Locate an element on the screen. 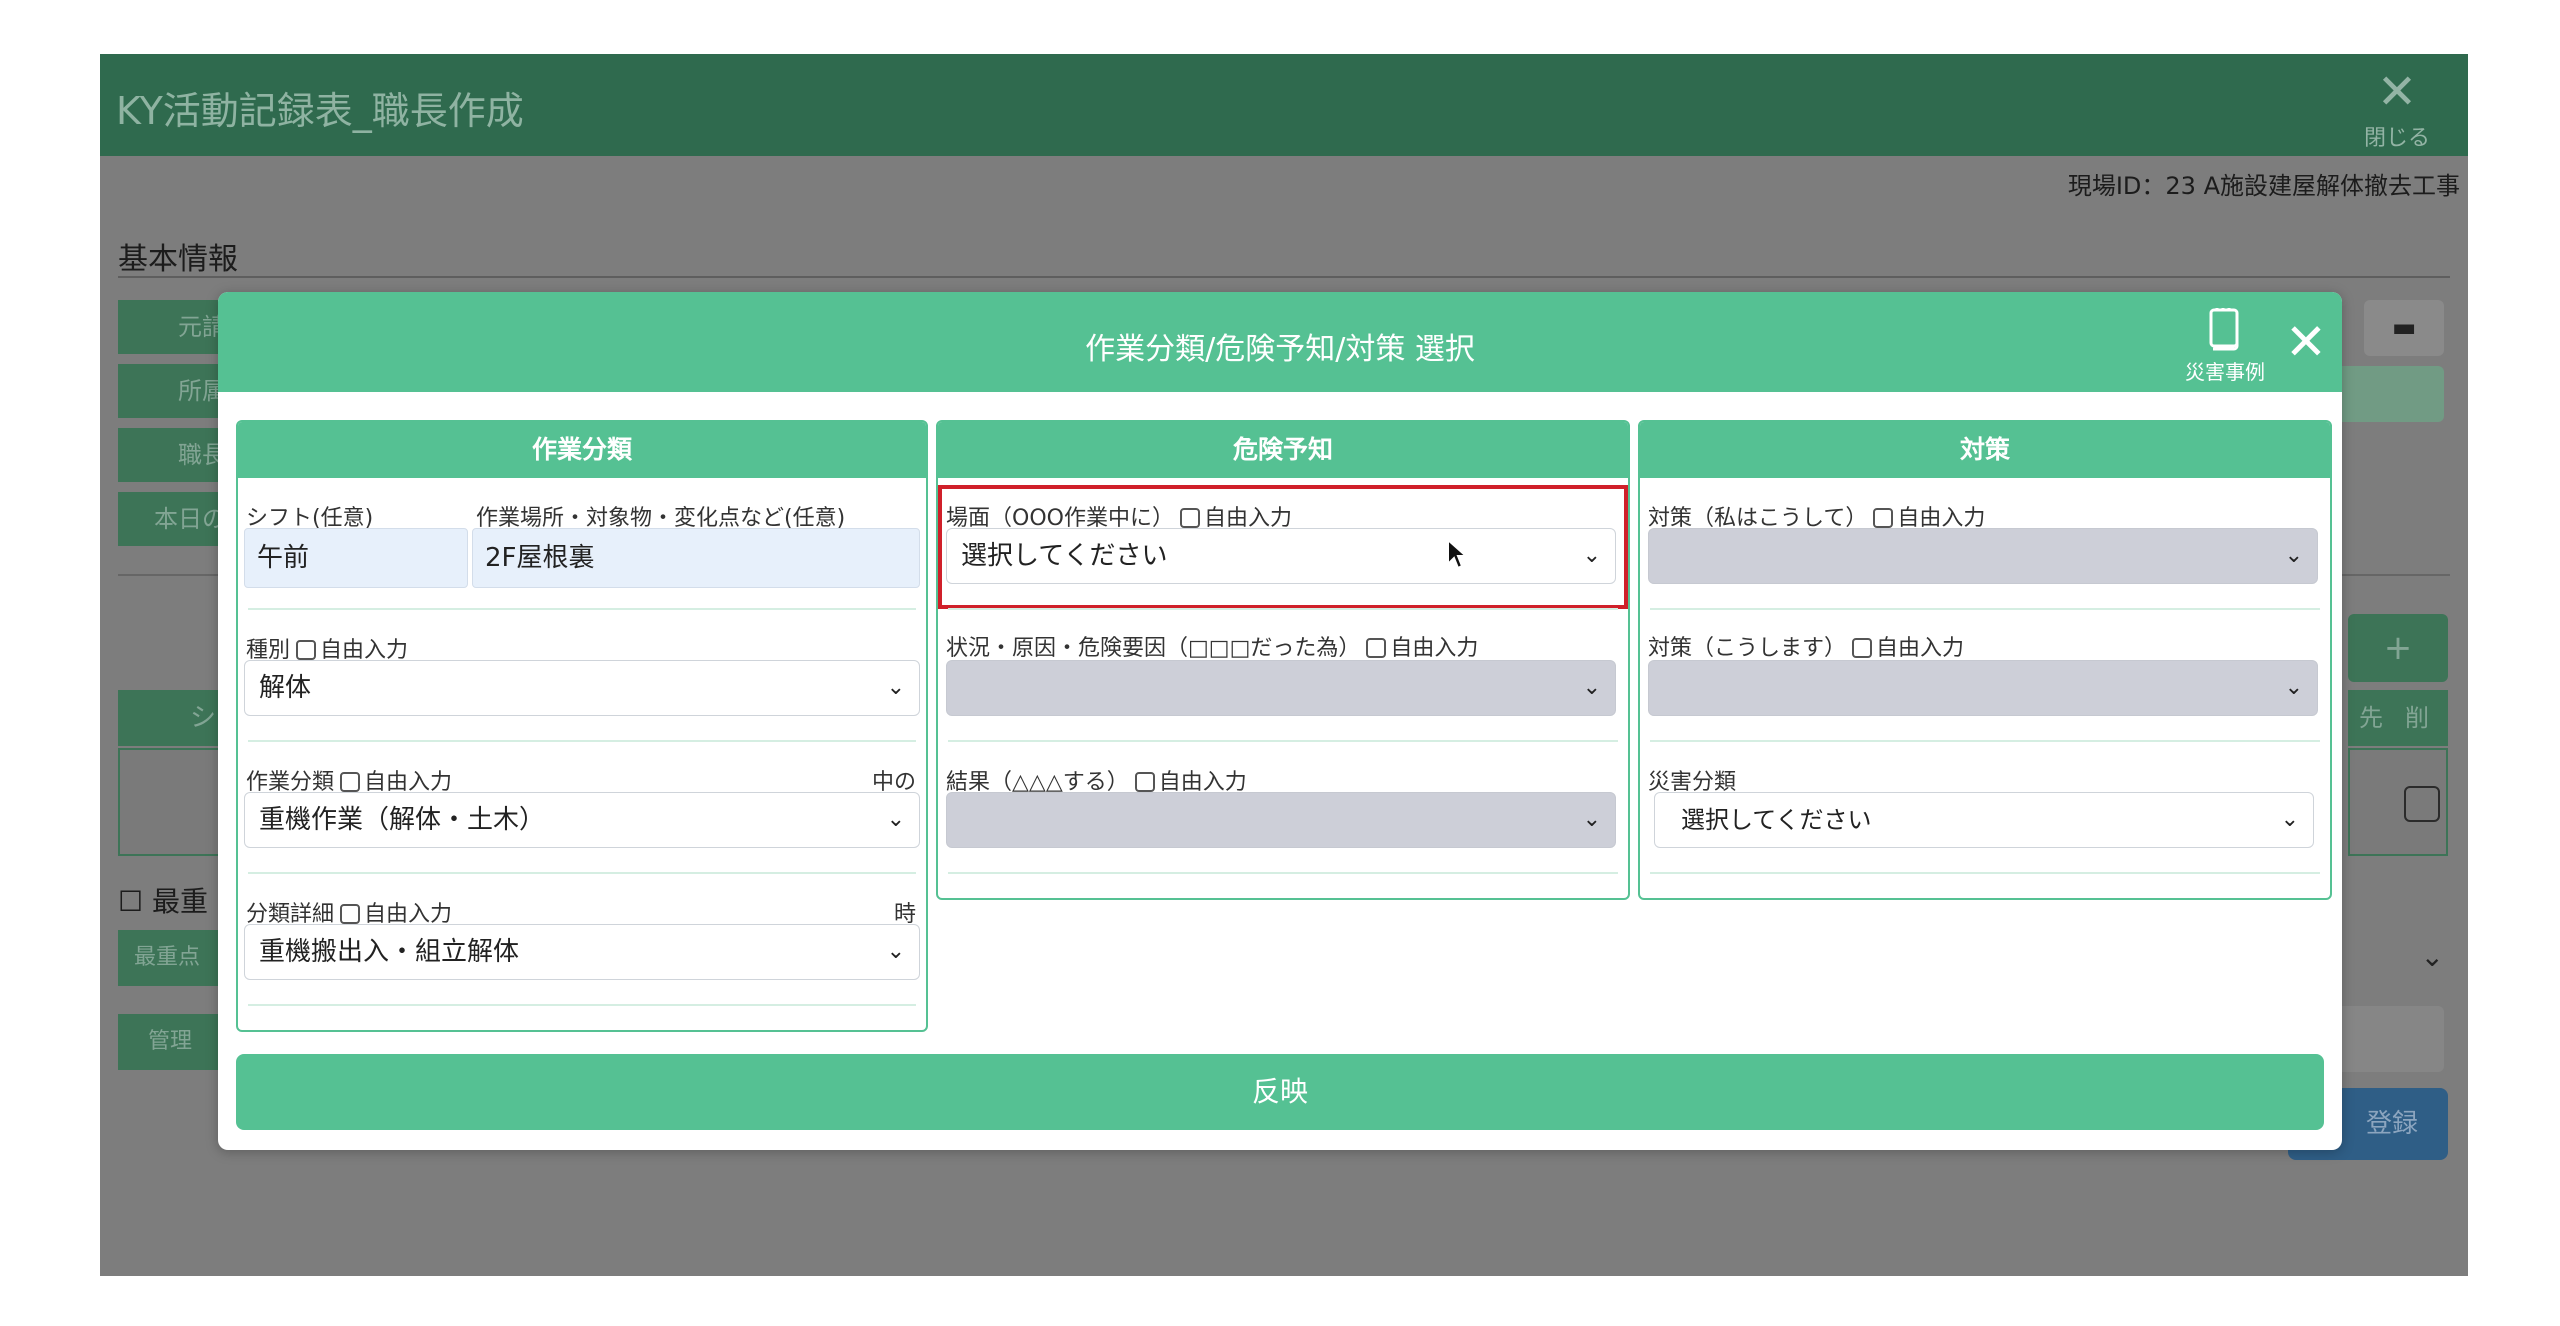 This screenshot has height=1326, width=2560. category-select: 重機作業（解体・土木） ⌄ is located at coordinates (582, 820).